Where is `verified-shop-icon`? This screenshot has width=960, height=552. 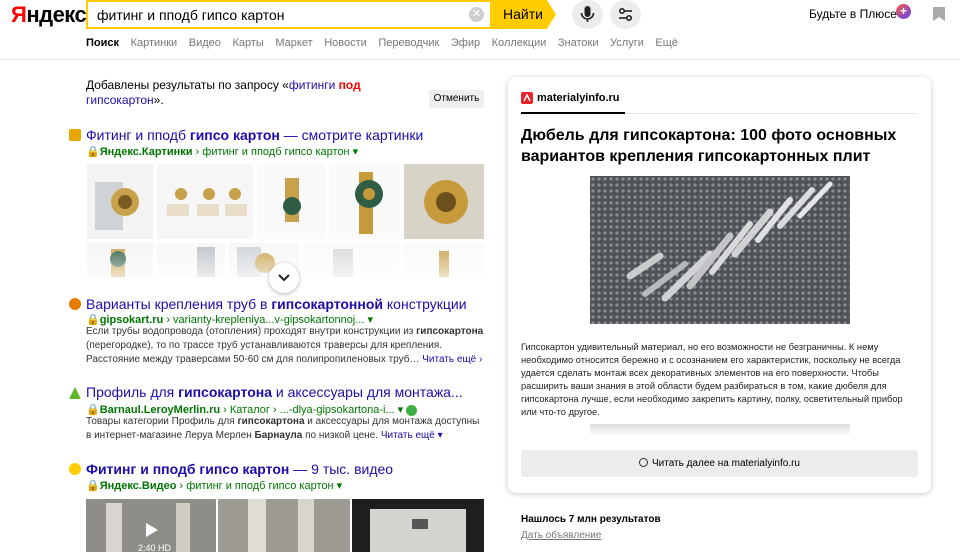
verified-shop-icon is located at coordinates (412, 410).